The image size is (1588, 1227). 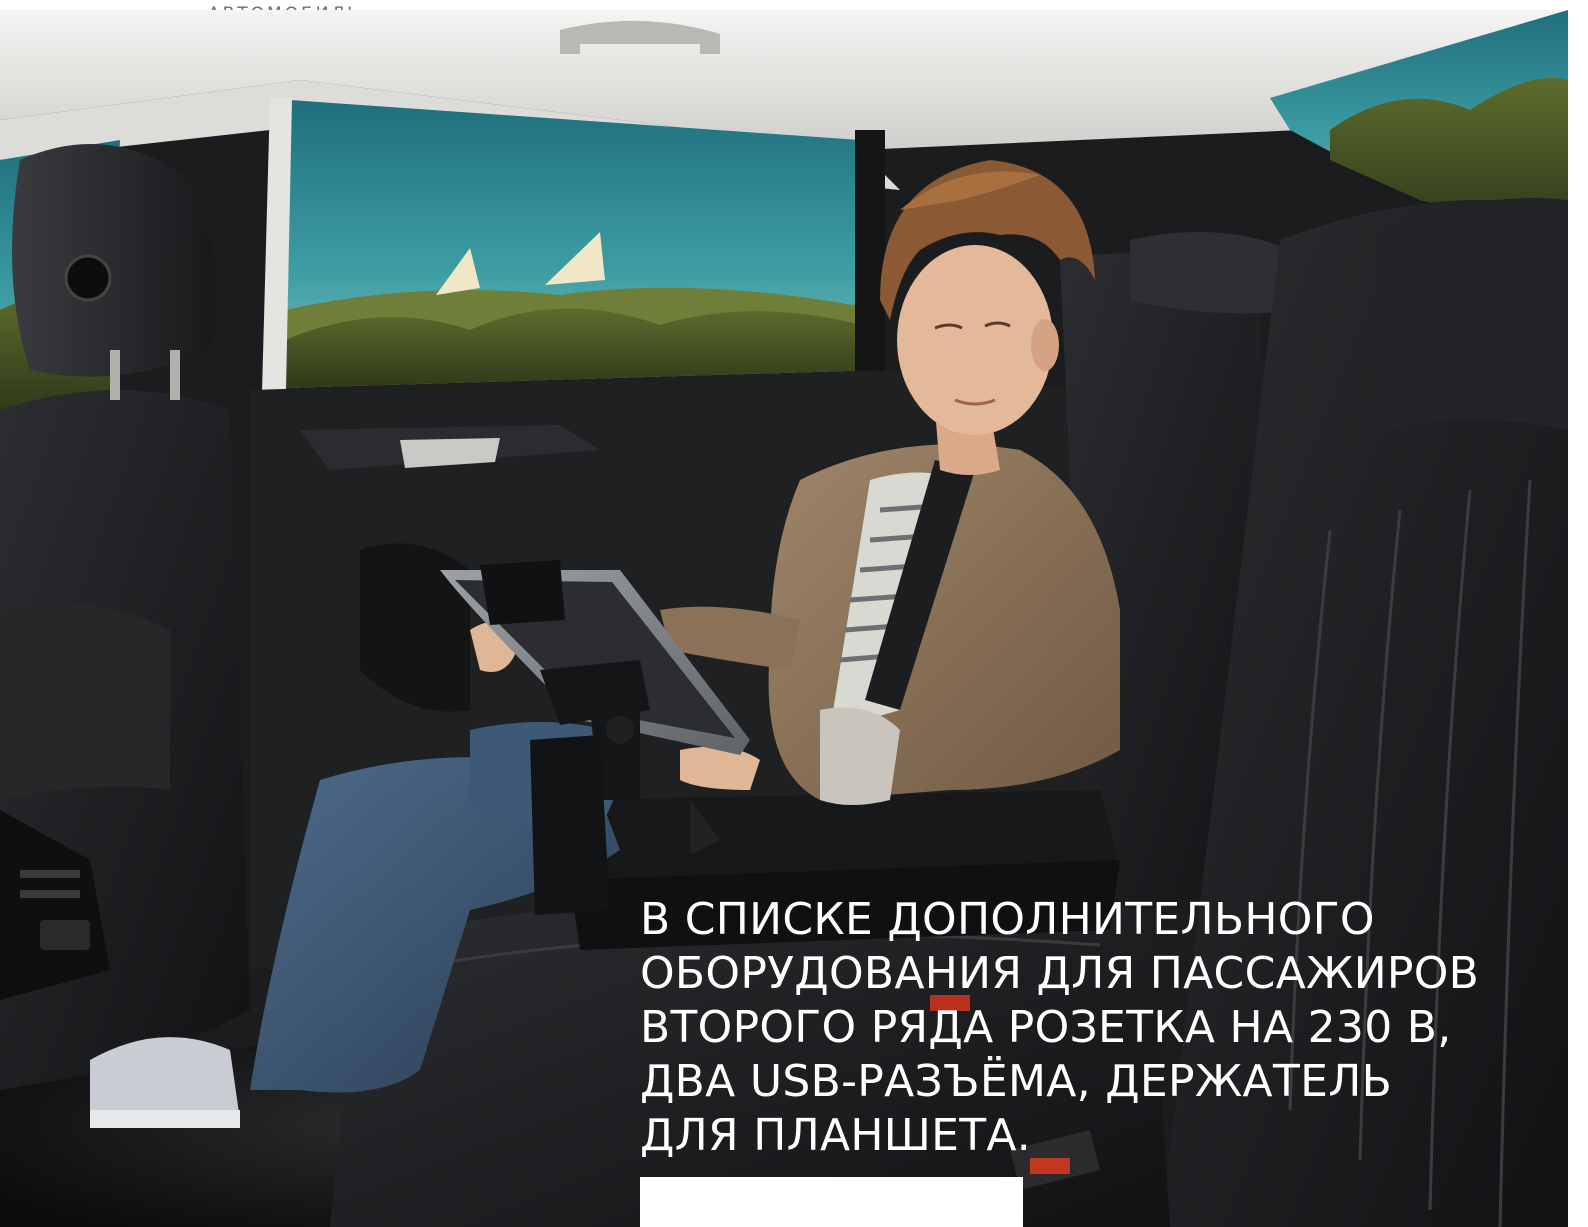 What do you see at coordinates (831, 1202) in the screenshot?
I see `white-divider-block` at bounding box center [831, 1202].